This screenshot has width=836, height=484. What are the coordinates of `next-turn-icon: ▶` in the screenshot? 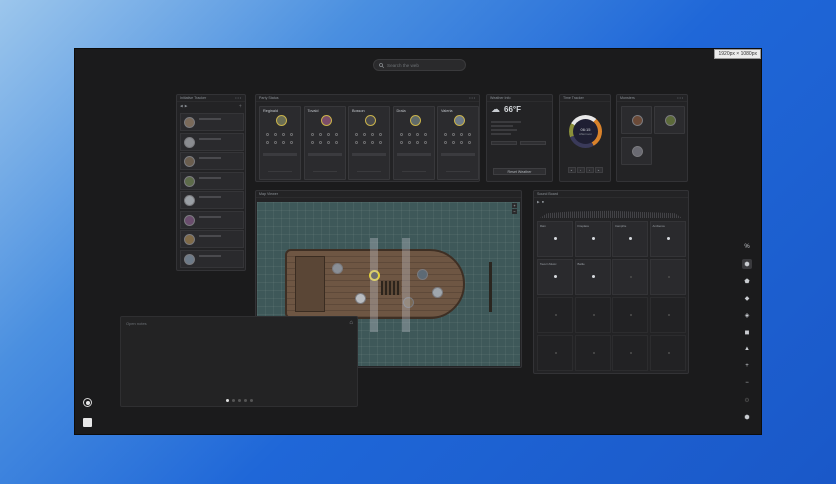 It's located at (186, 106).